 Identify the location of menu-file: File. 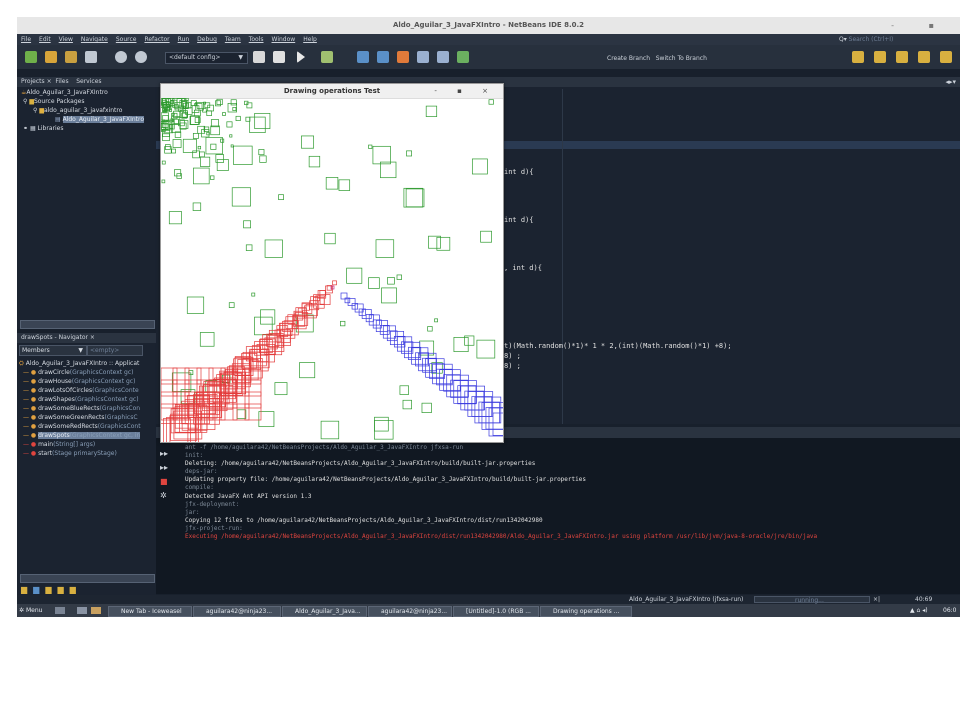
(26, 39).